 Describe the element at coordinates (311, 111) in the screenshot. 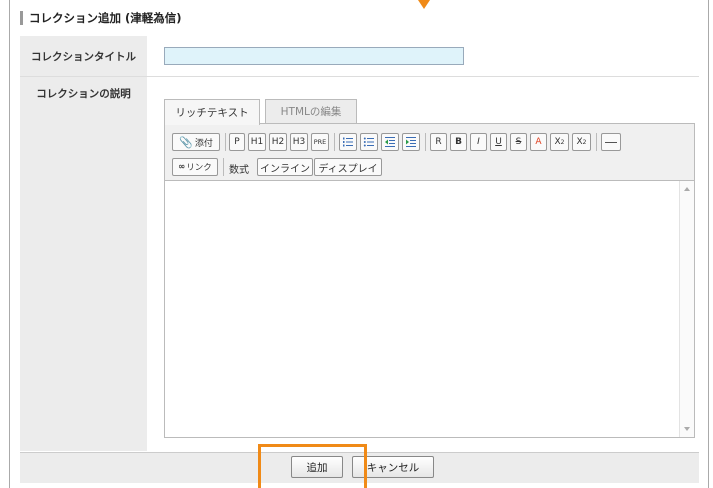

I see `tab-html-edit: HTMLの編集` at that location.